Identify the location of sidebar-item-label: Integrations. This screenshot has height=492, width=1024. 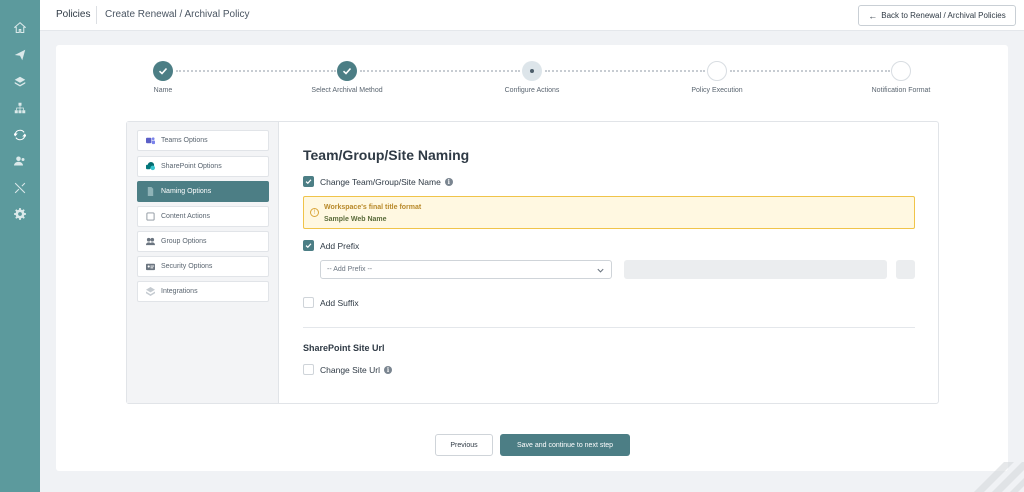
(179, 291).